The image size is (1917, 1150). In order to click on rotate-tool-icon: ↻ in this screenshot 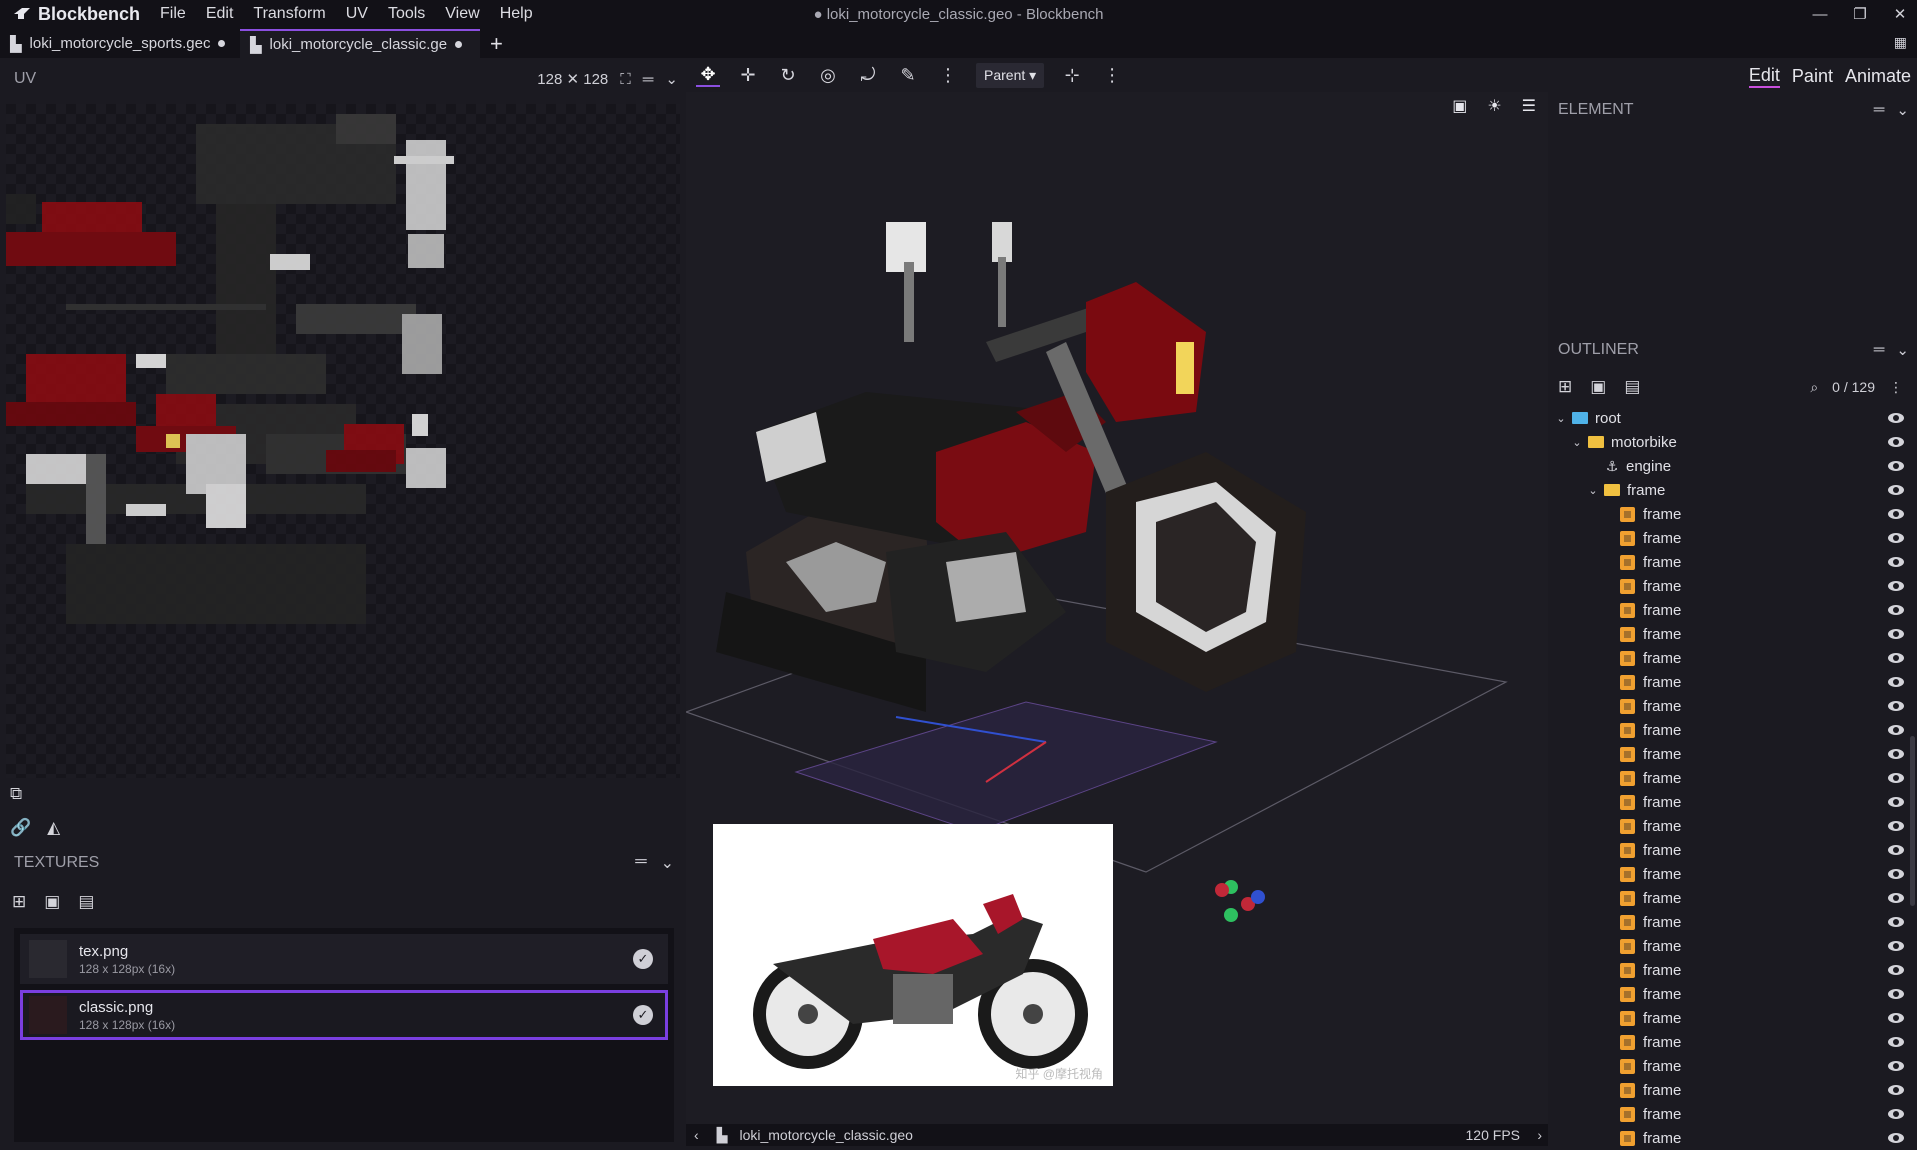, I will do `click(788, 75)`.